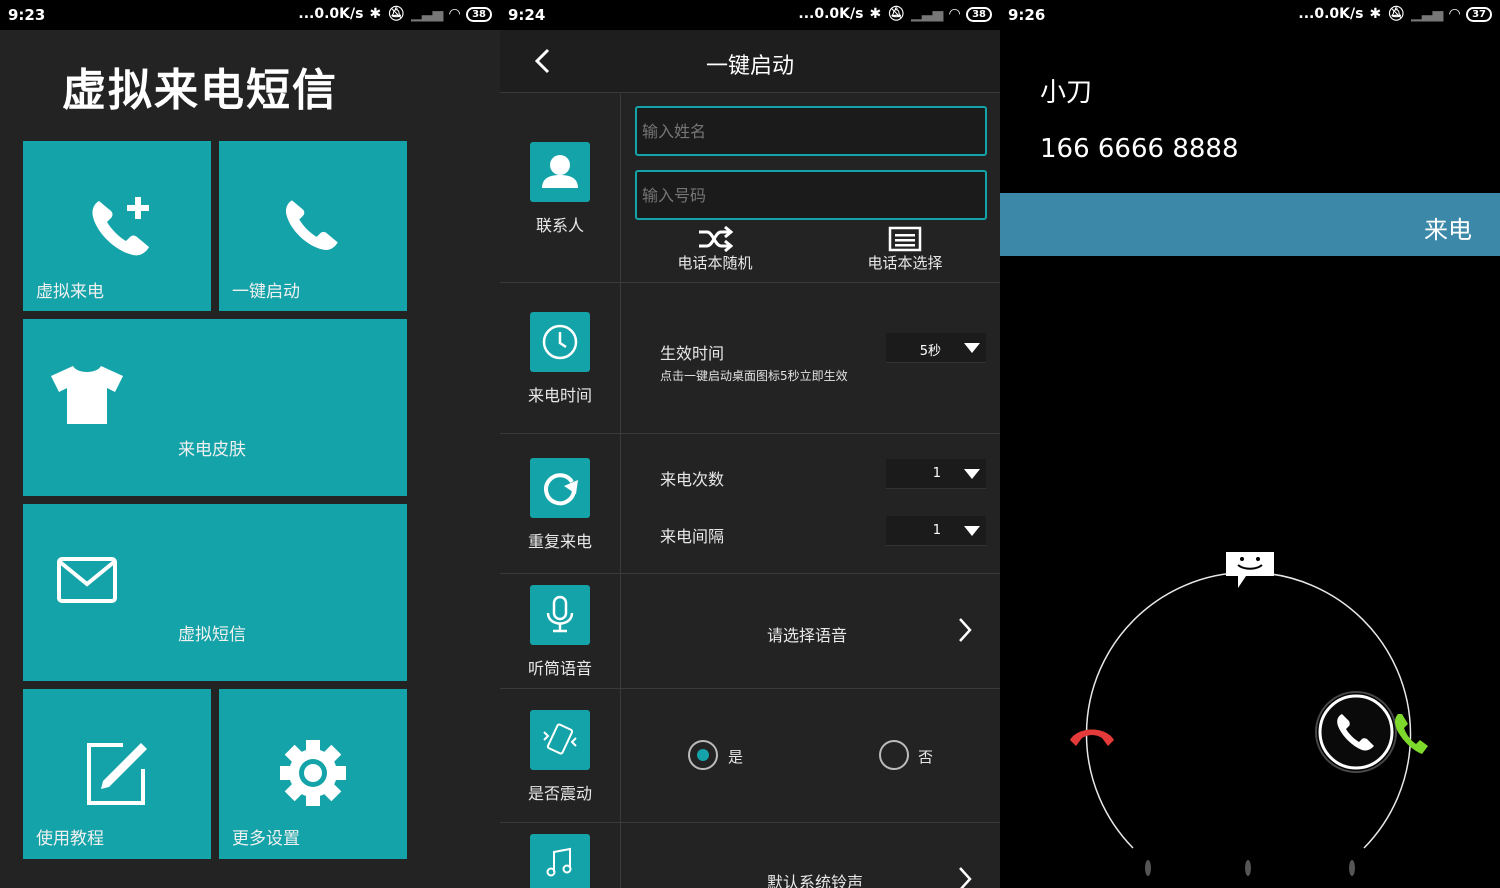 Image resolution: width=1500 pixels, height=888 pixels. I want to click on number-input, so click(811, 195).